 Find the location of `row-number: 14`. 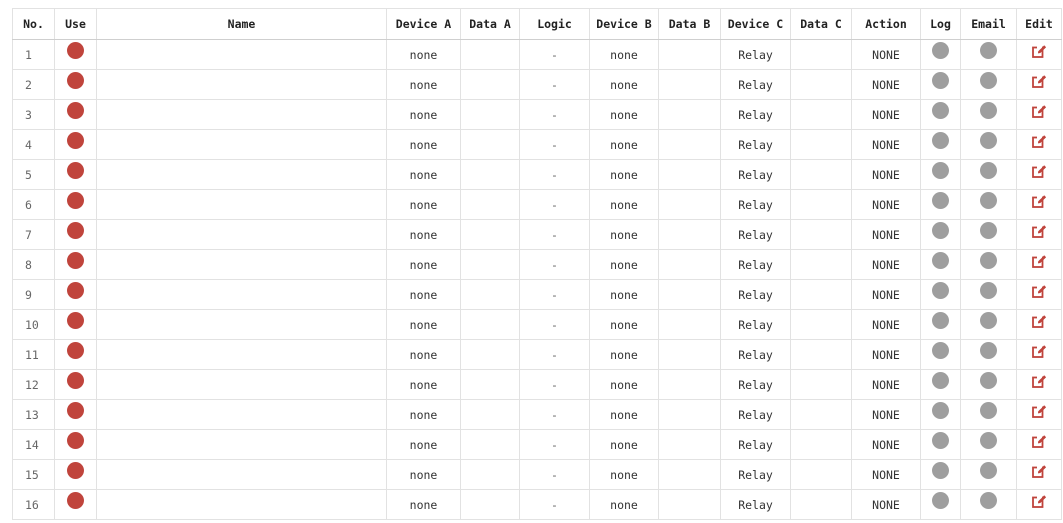

row-number: 14 is located at coordinates (33, 444).